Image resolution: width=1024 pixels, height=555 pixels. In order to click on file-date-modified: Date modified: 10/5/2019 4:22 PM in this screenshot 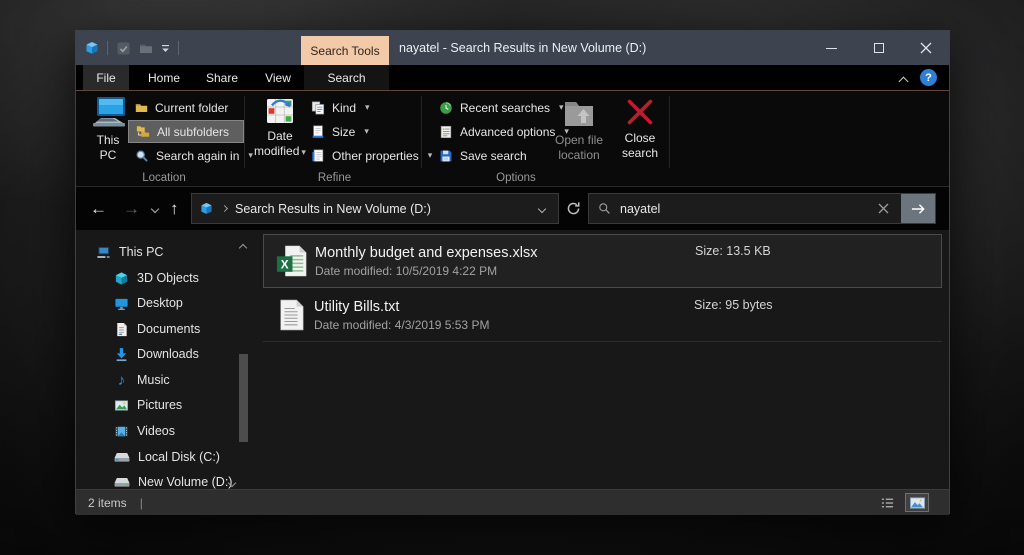, I will do `click(406, 270)`.